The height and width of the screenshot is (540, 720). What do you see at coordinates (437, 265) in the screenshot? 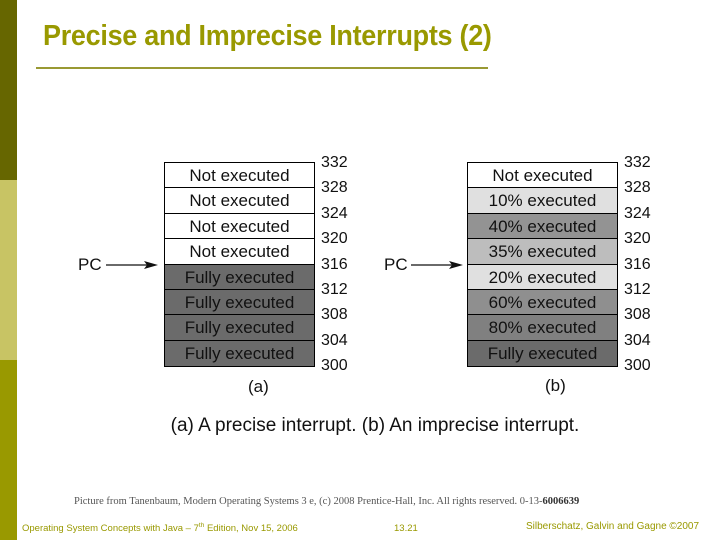
I see `pc-arrow-b-icon` at bounding box center [437, 265].